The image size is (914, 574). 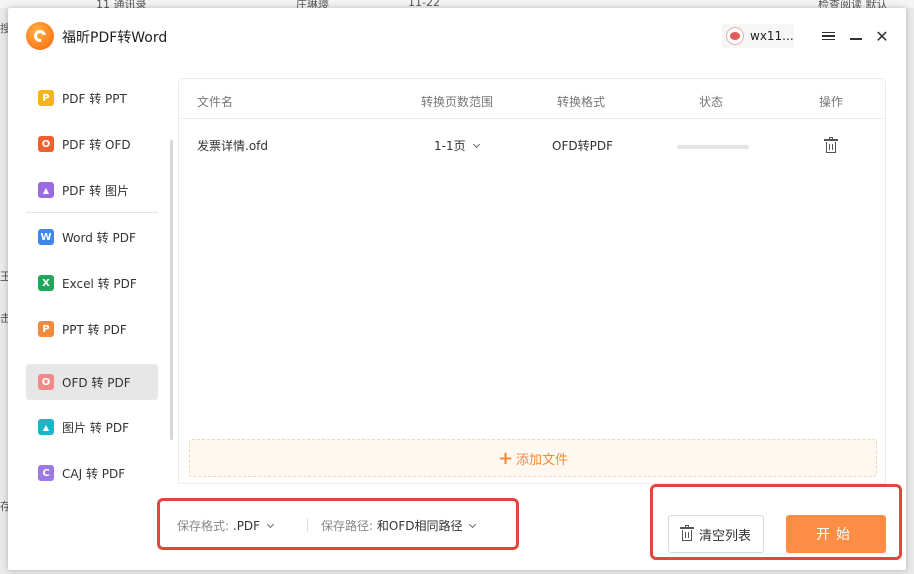 What do you see at coordinates (828, 36) in the screenshot?
I see `menu-icon` at bounding box center [828, 36].